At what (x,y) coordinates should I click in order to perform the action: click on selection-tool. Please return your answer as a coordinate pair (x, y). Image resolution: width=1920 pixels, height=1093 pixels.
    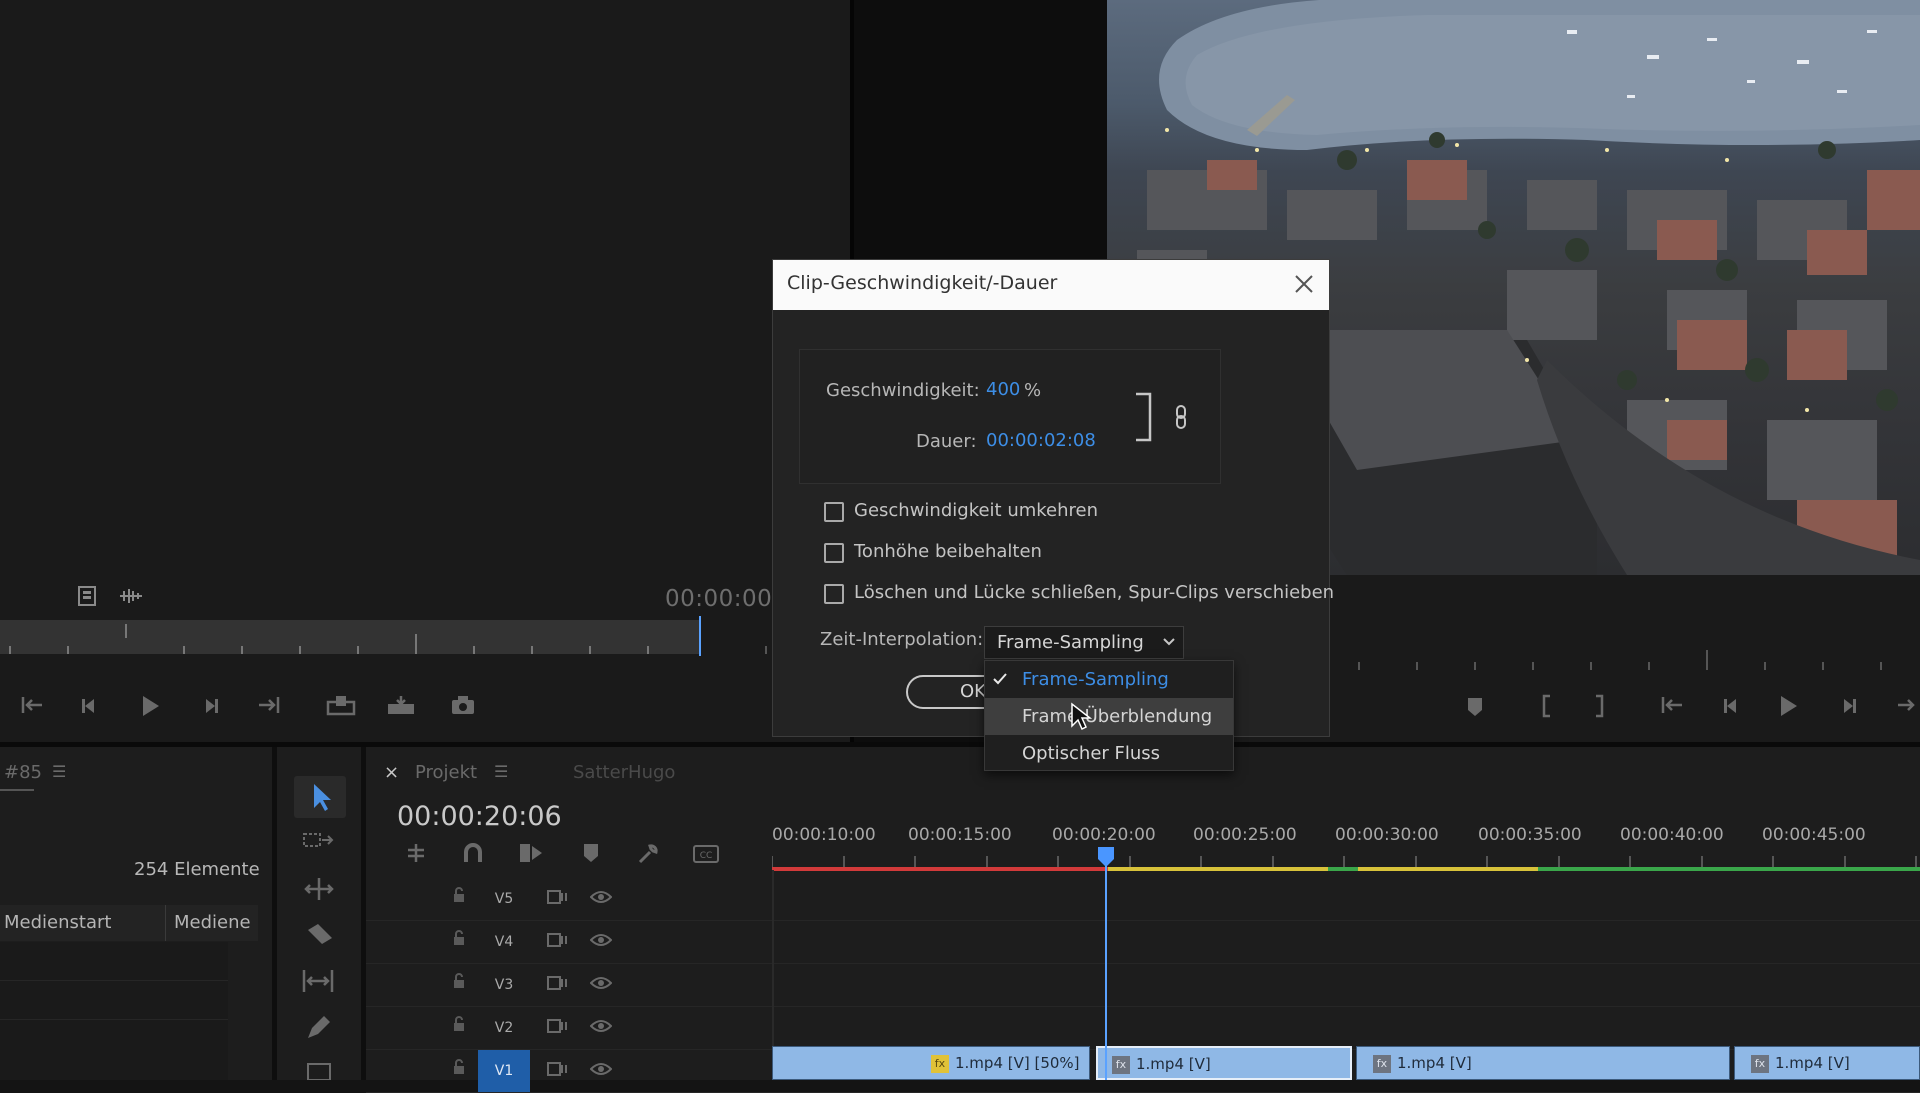
    Looking at the image, I should click on (320, 797).